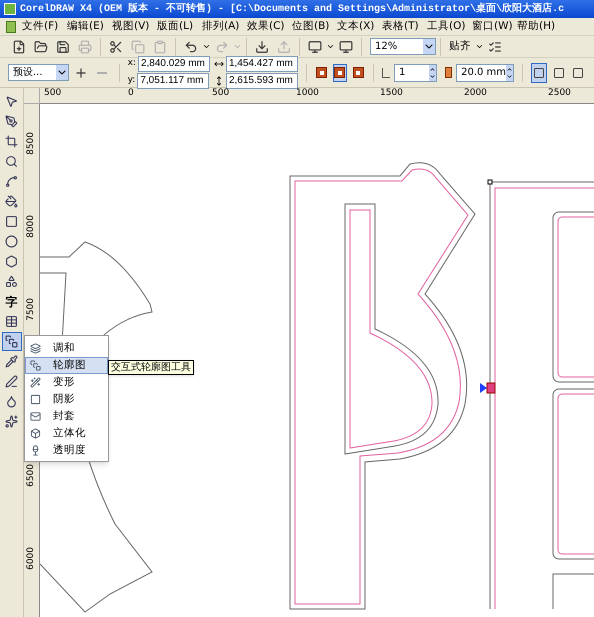 The height and width of the screenshot is (617, 594). Describe the element at coordinates (66, 416) in the screenshot. I see `flyout-item: 封套` at that location.